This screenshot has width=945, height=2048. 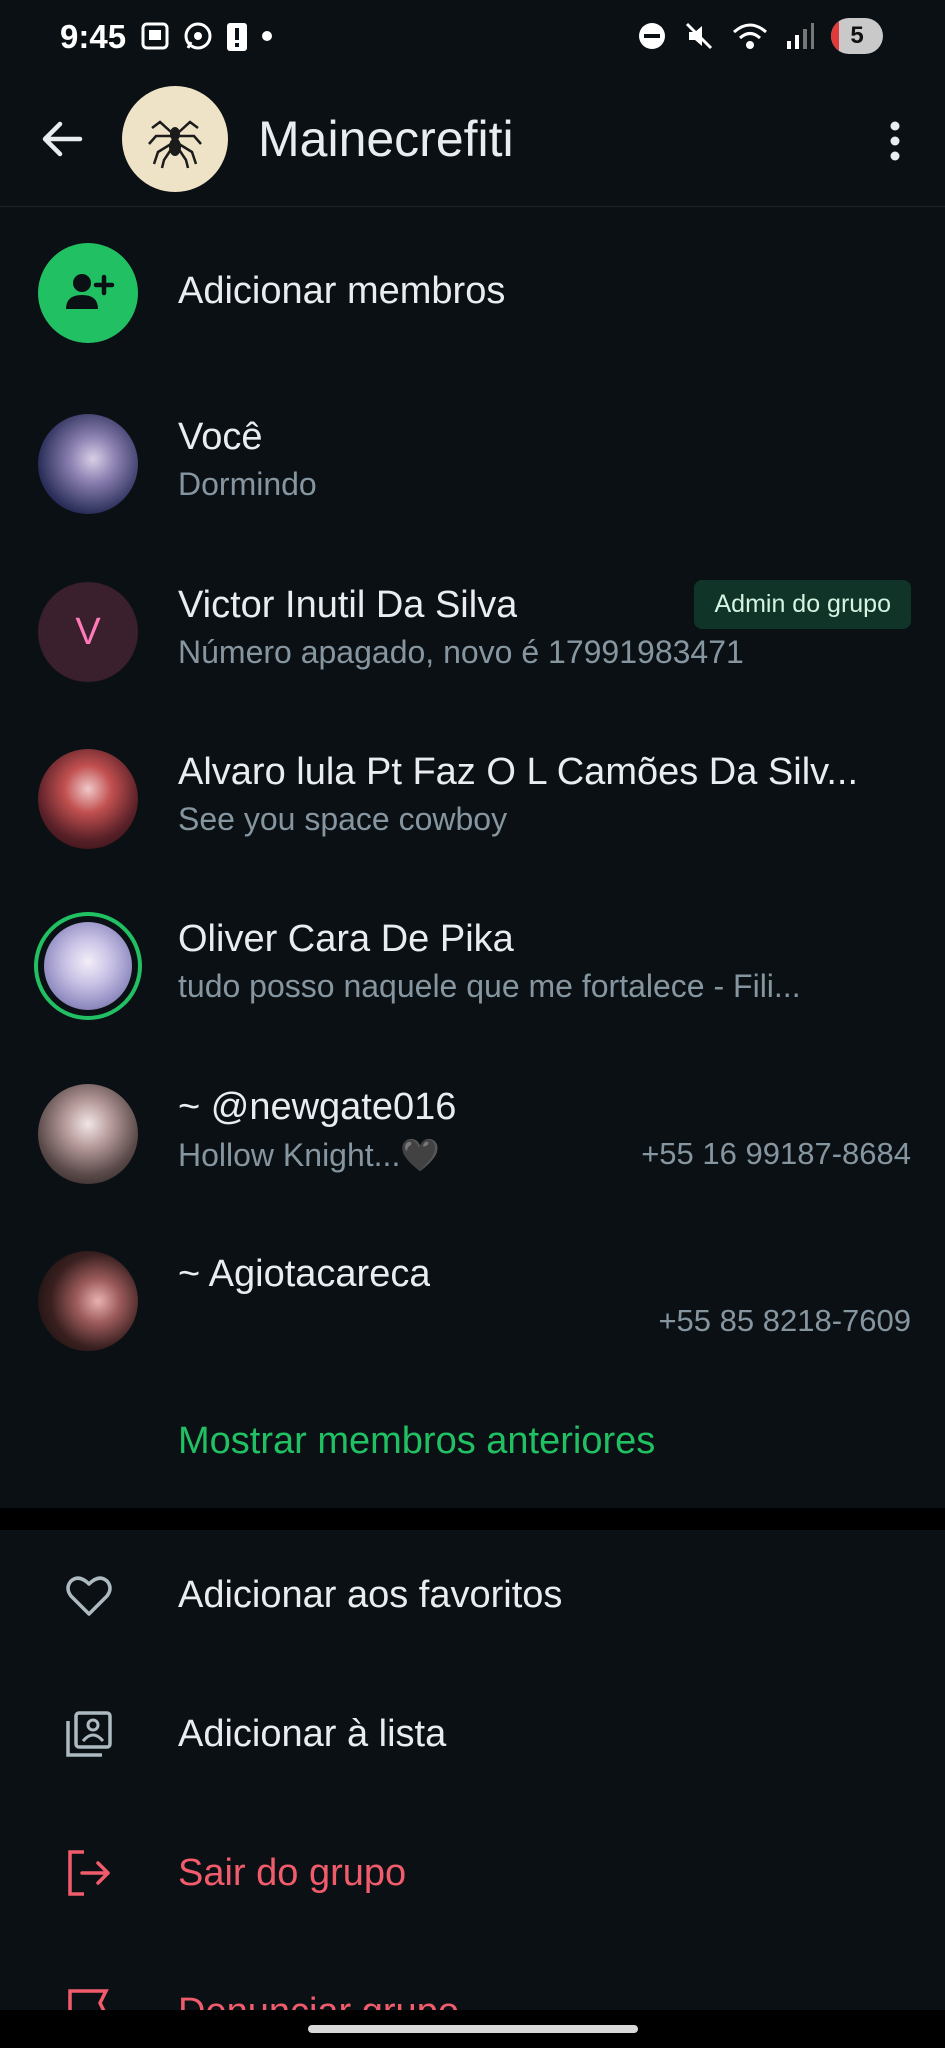 What do you see at coordinates (88, 1999) in the screenshot?
I see `report-icon` at bounding box center [88, 1999].